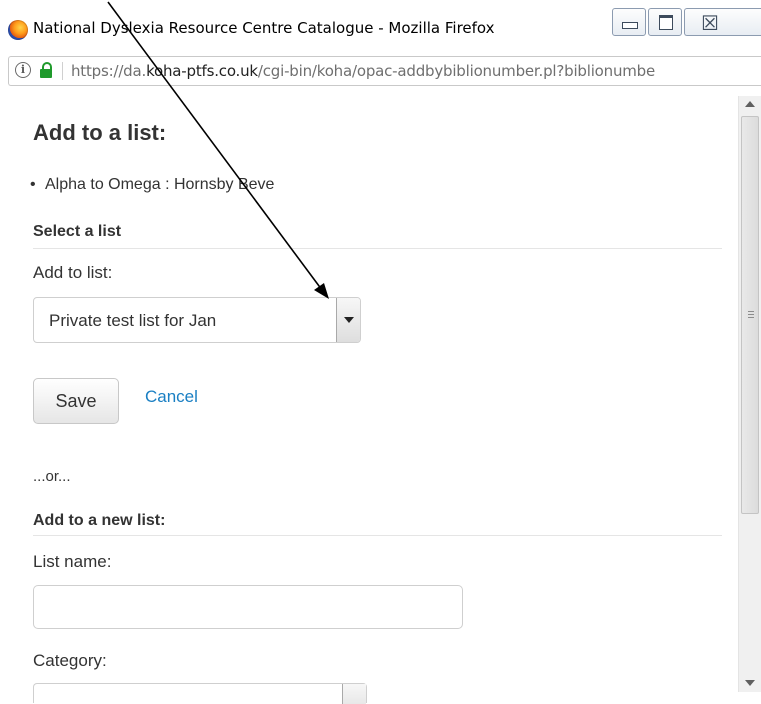  What do you see at coordinates (100, 132) in the screenshot?
I see `page-title: Add to a list:` at bounding box center [100, 132].